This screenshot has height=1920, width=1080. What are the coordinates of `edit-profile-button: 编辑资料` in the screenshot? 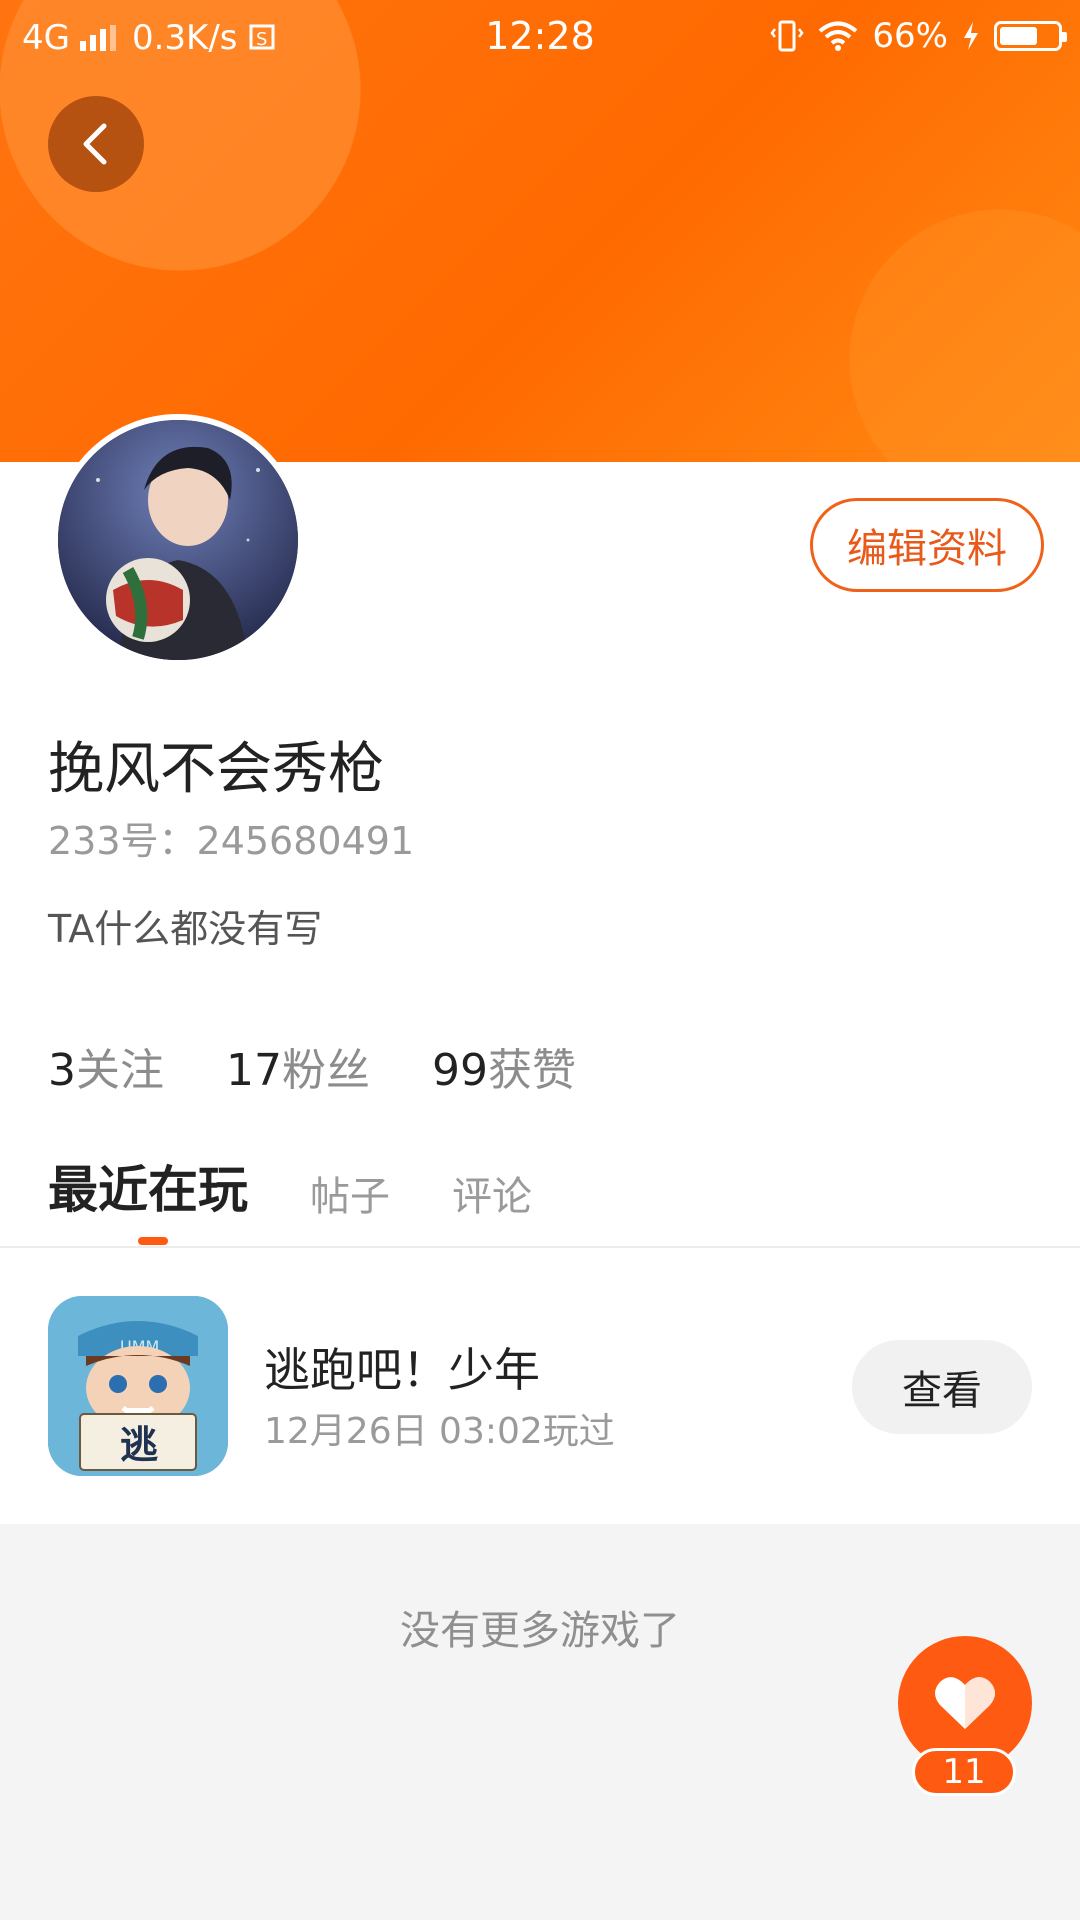 It's located at (927, 545).